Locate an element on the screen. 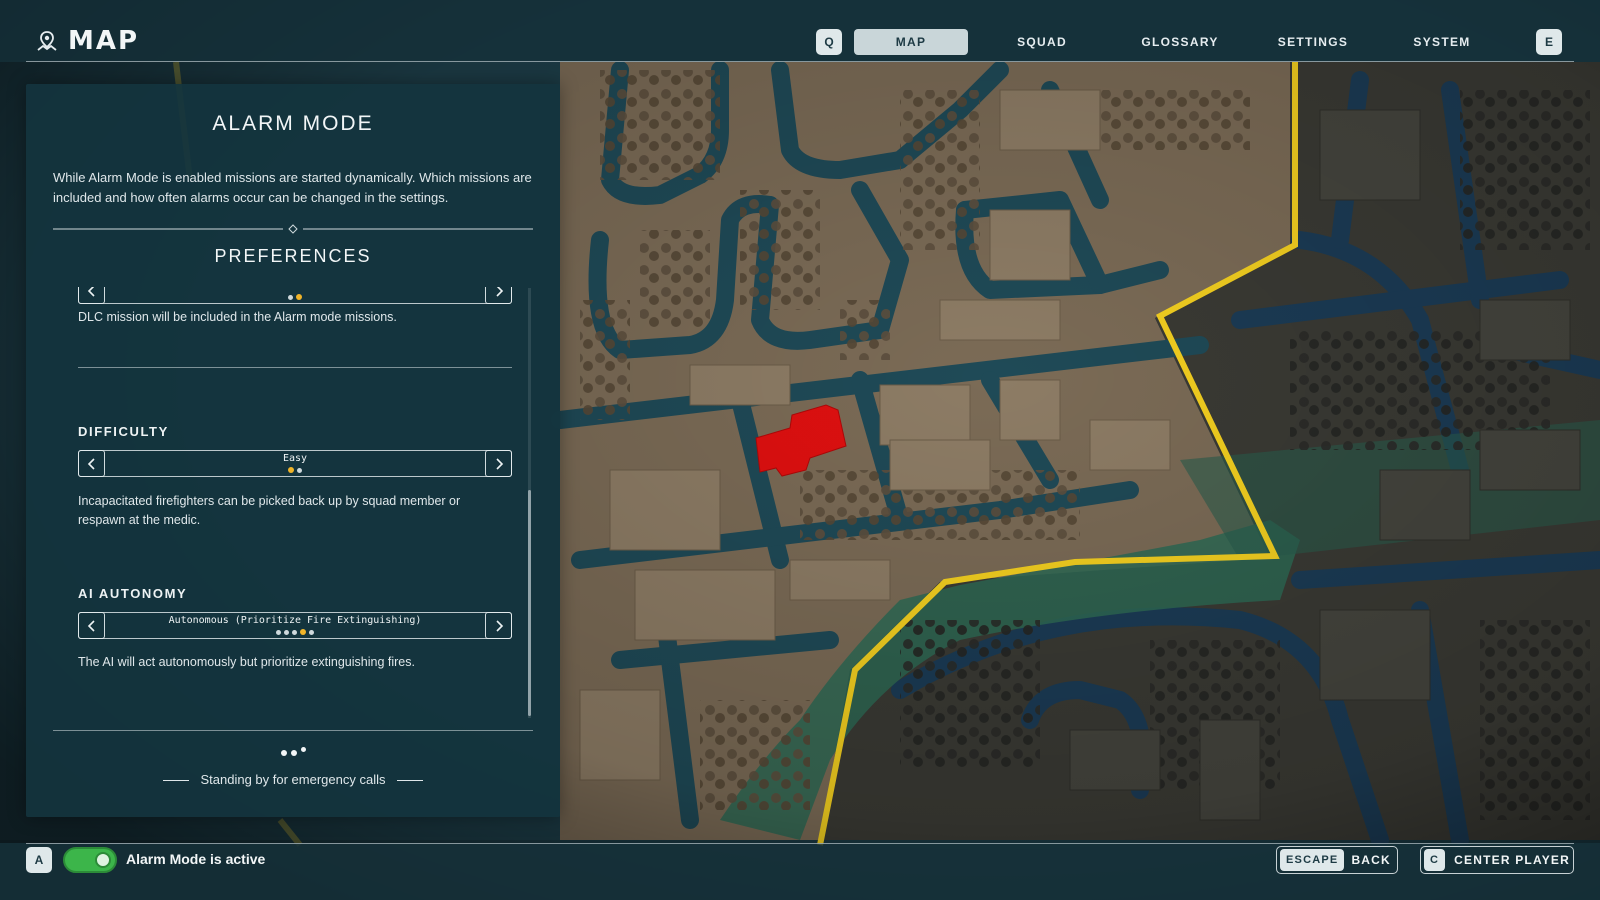  tab-system: SYSTEM is located at coordinates (1442, 42).